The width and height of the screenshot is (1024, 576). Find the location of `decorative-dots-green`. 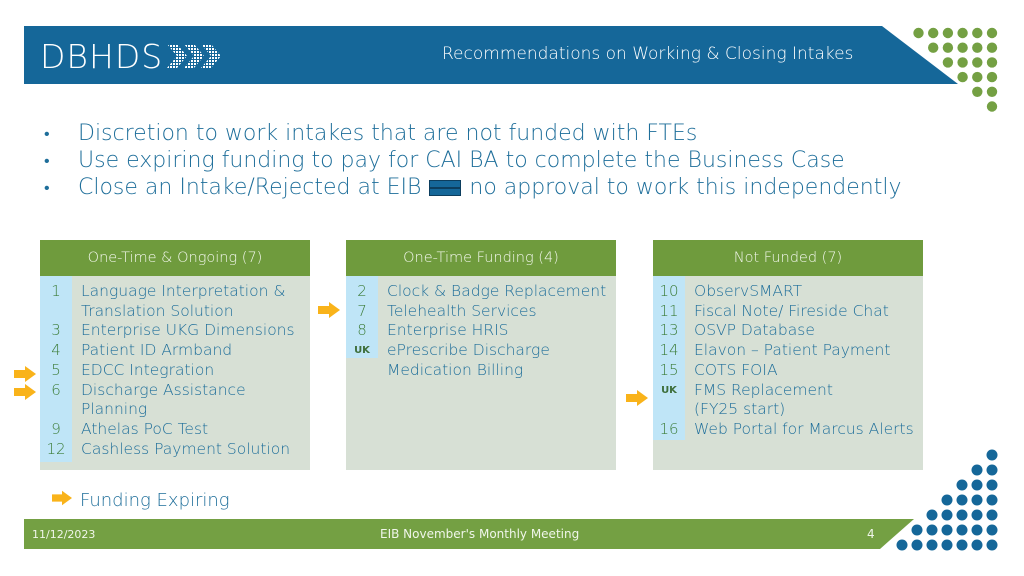

decorative-dots-green is located at coordinates (955, 69).